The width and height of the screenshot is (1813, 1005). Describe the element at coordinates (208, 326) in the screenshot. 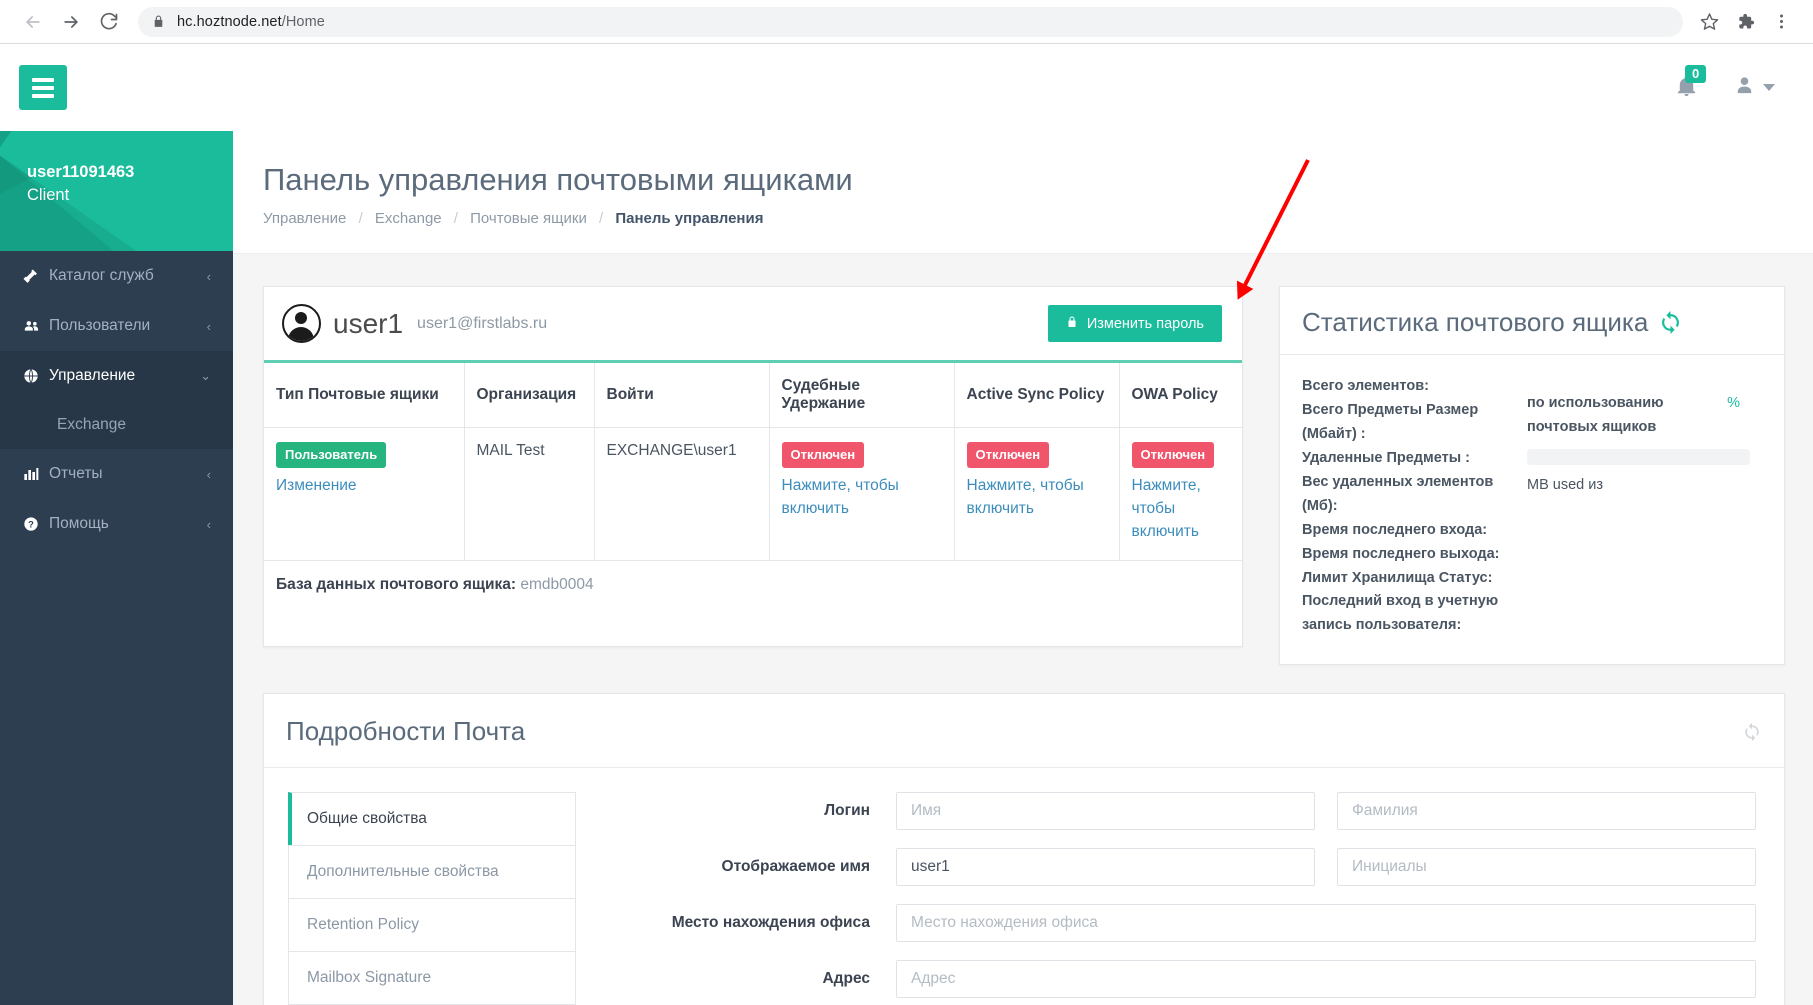

I see `chevron-left-icon: ‹` at that location.